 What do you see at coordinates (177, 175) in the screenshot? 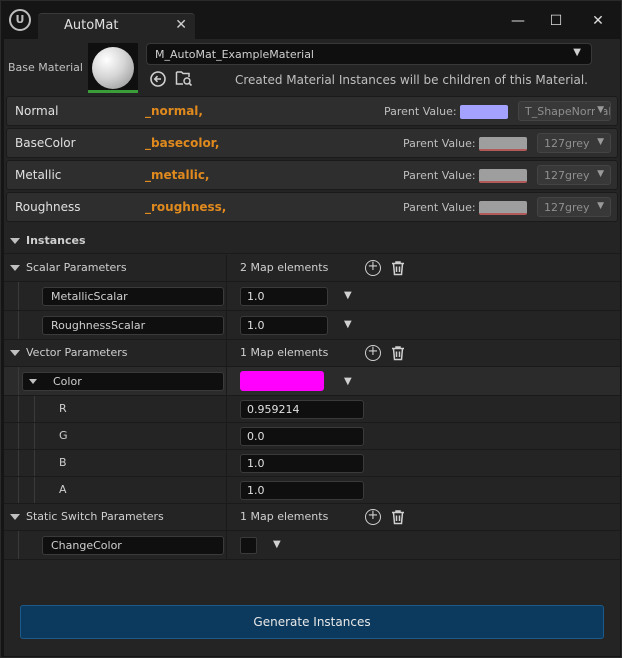
I see `channel-suffix: _metallic,` at bounding box center [177, 175].